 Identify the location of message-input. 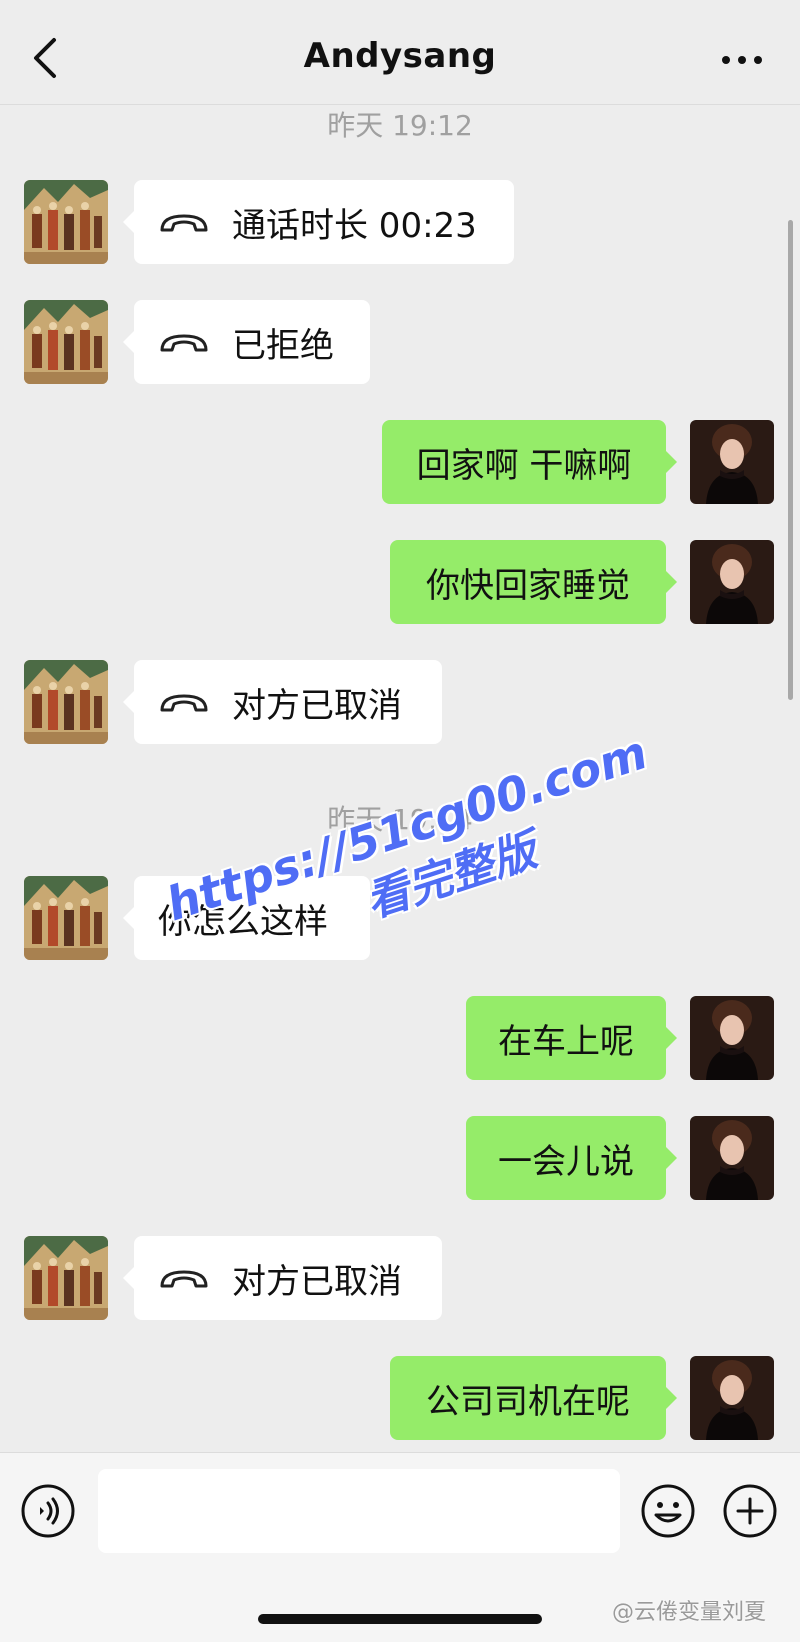
(359, 1511).